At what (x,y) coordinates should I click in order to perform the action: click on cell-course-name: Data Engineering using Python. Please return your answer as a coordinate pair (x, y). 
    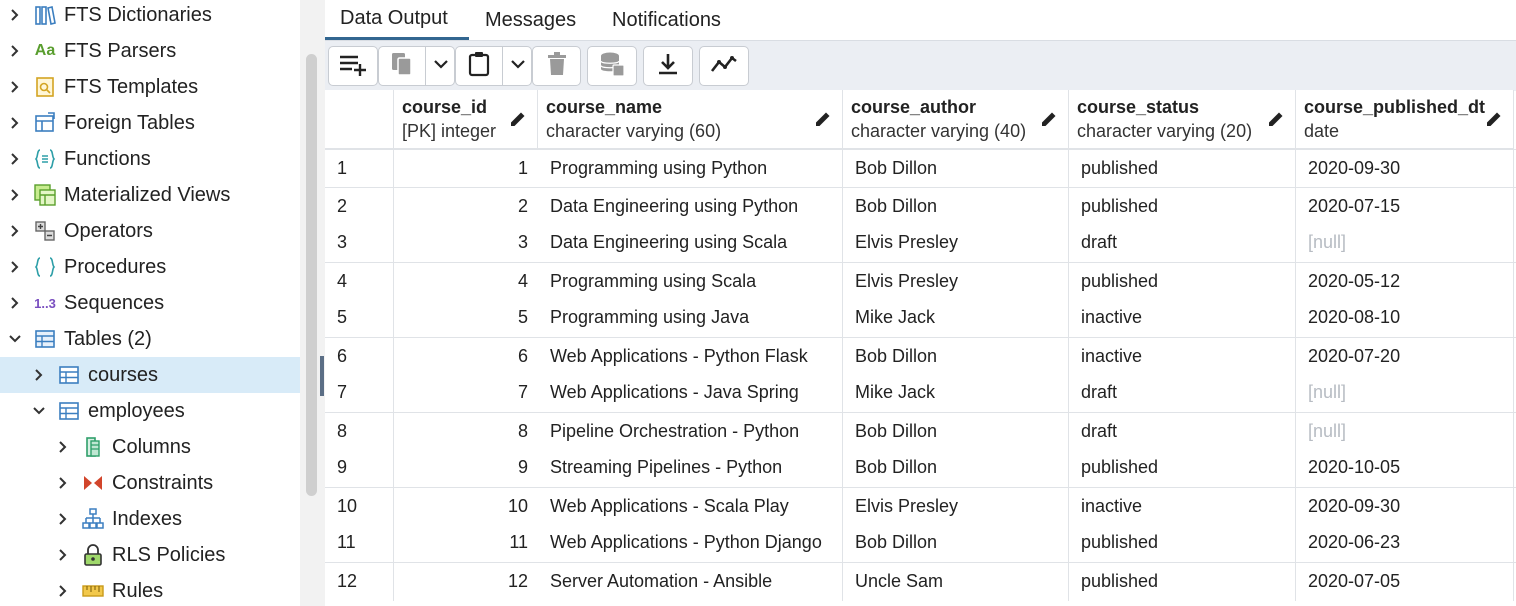
    Looking at the image, I should click on (690, 207).